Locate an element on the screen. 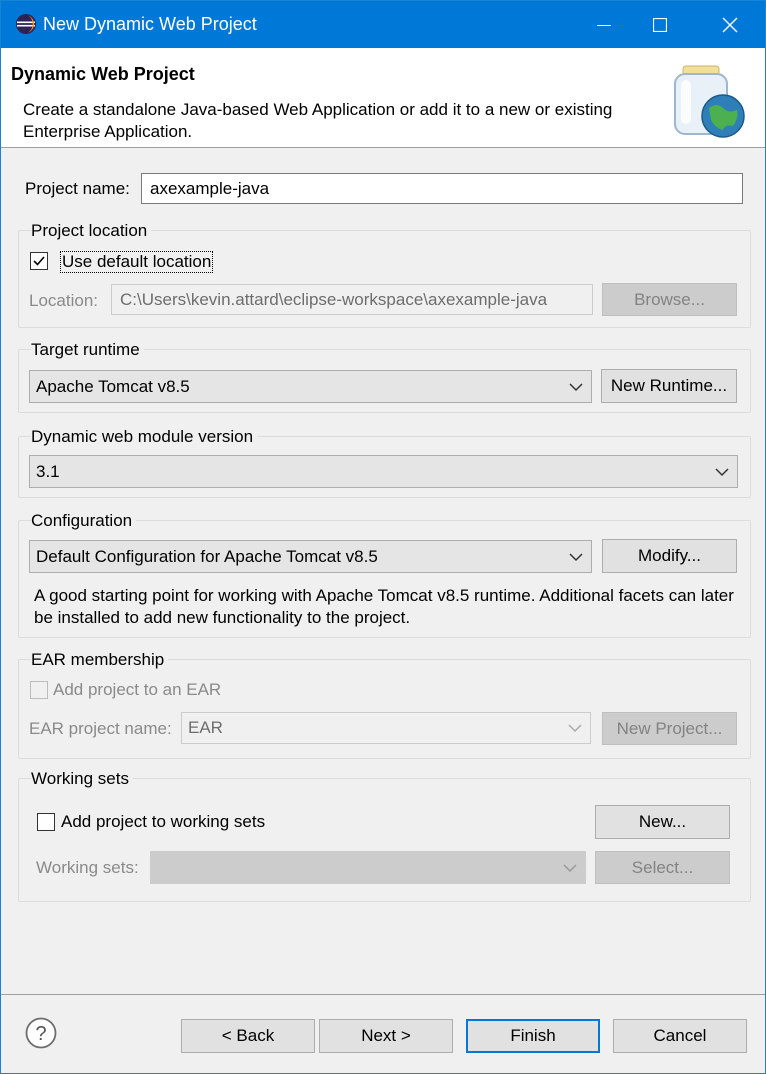 This screenshot has width=766, height=1074. working-sets-select is located at coordinates (368, 867).